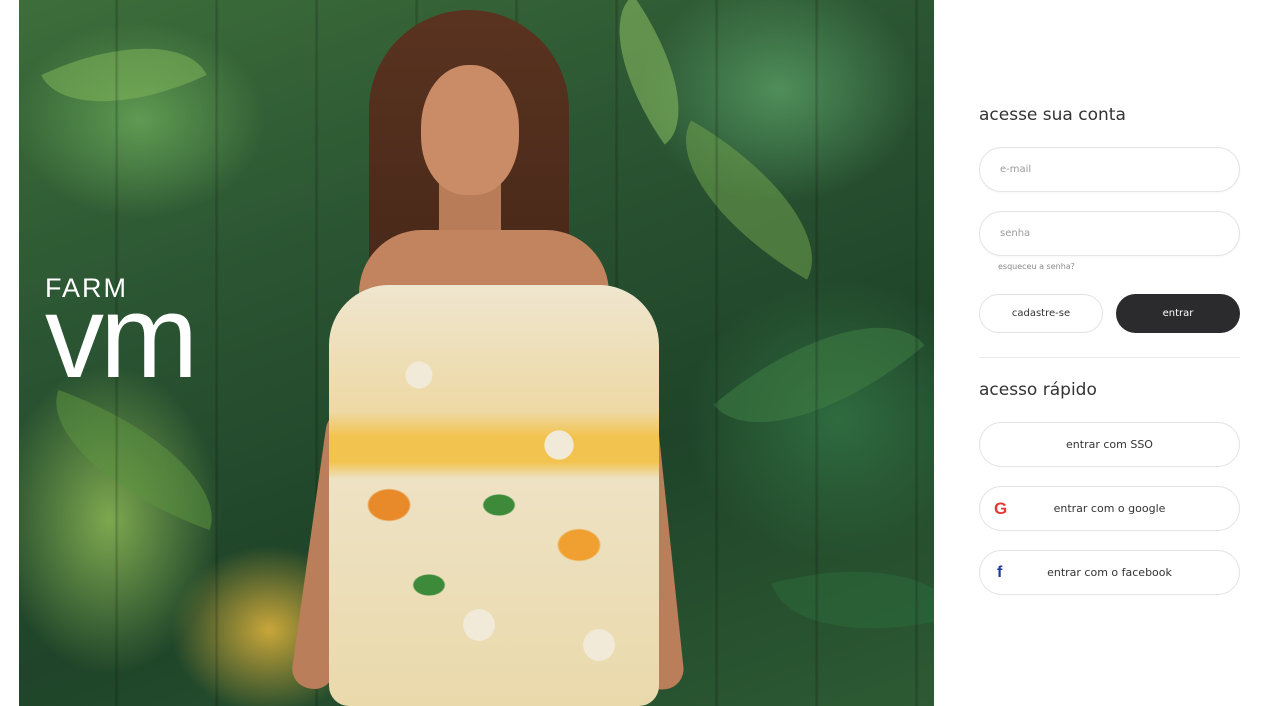  I want to click on sso-login-button: entrar com SSO, so click(1109, 444).